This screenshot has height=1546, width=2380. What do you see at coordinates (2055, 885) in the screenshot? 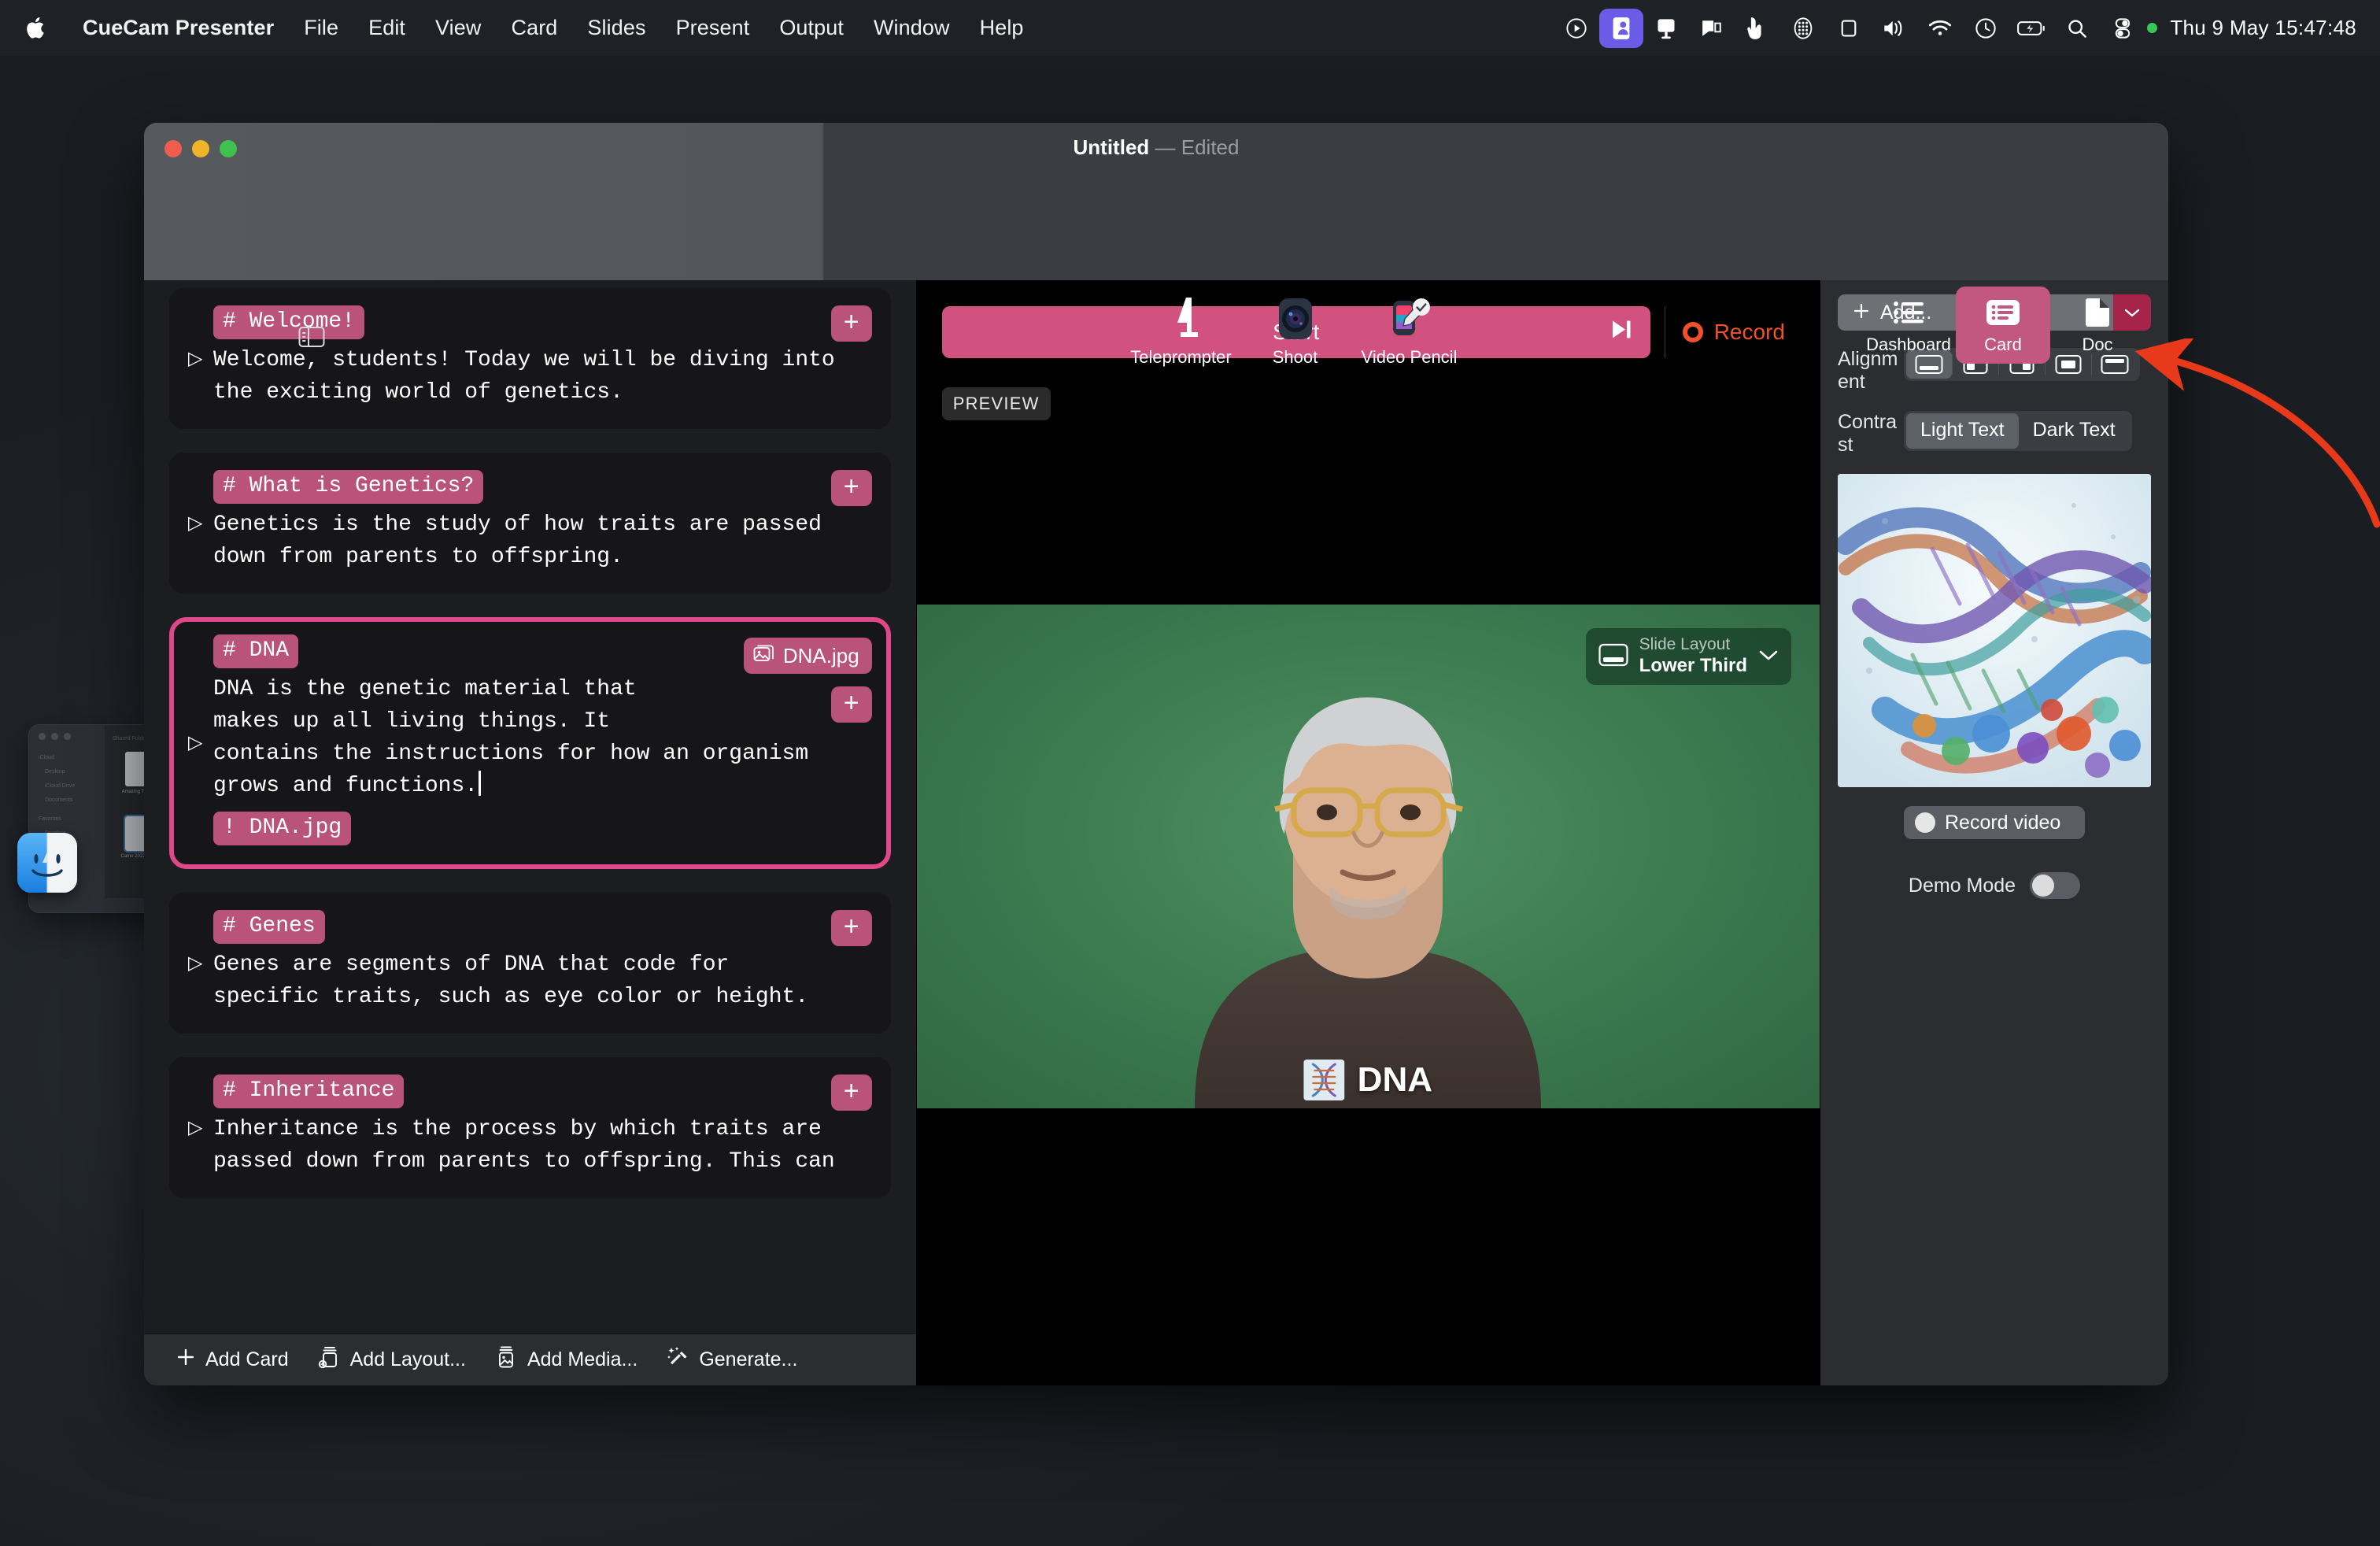
I see `demo-mode-toggle` at bounding box center [2055, 885].